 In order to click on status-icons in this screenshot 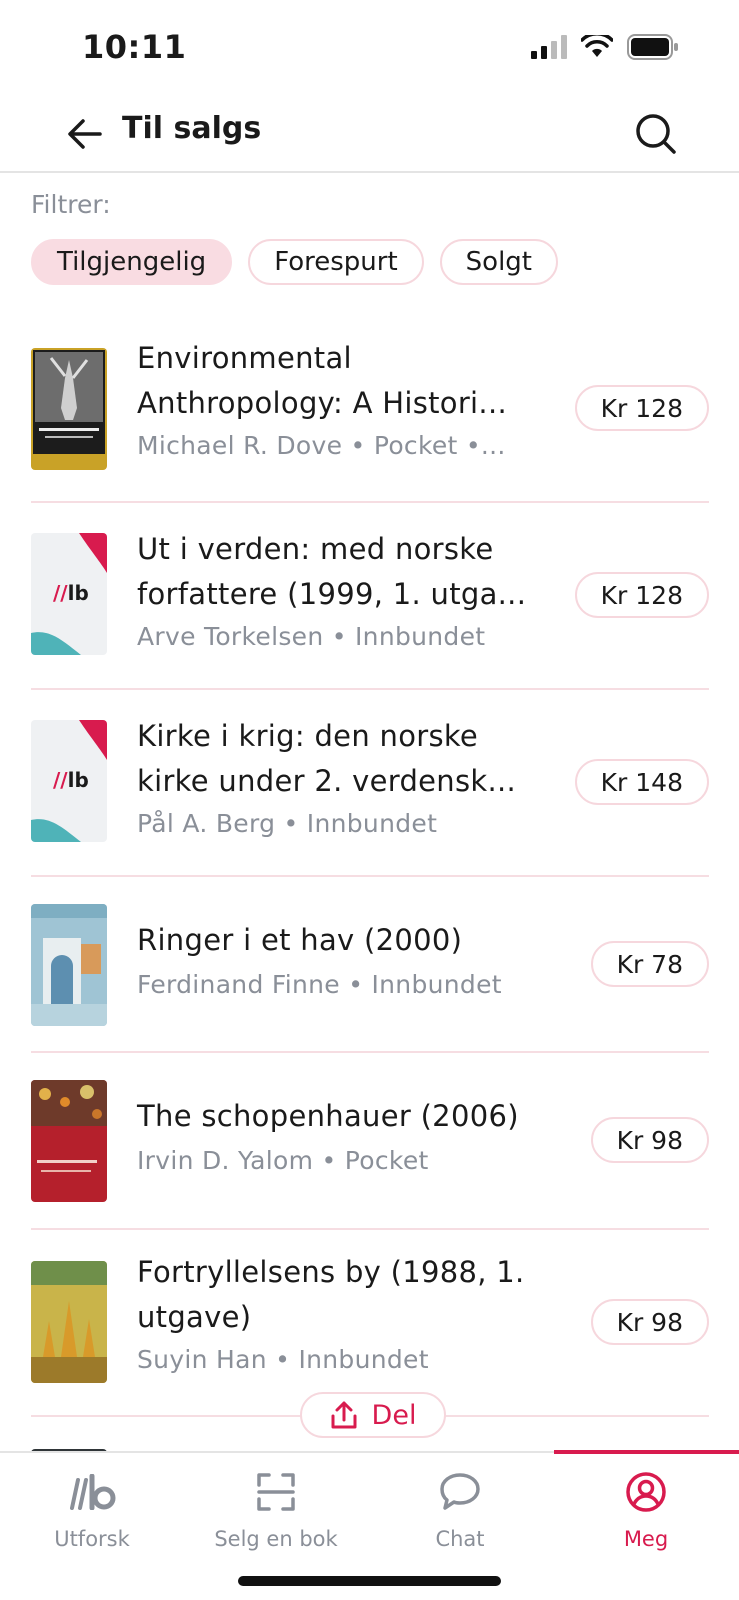, I will do `click(605, 47)`.